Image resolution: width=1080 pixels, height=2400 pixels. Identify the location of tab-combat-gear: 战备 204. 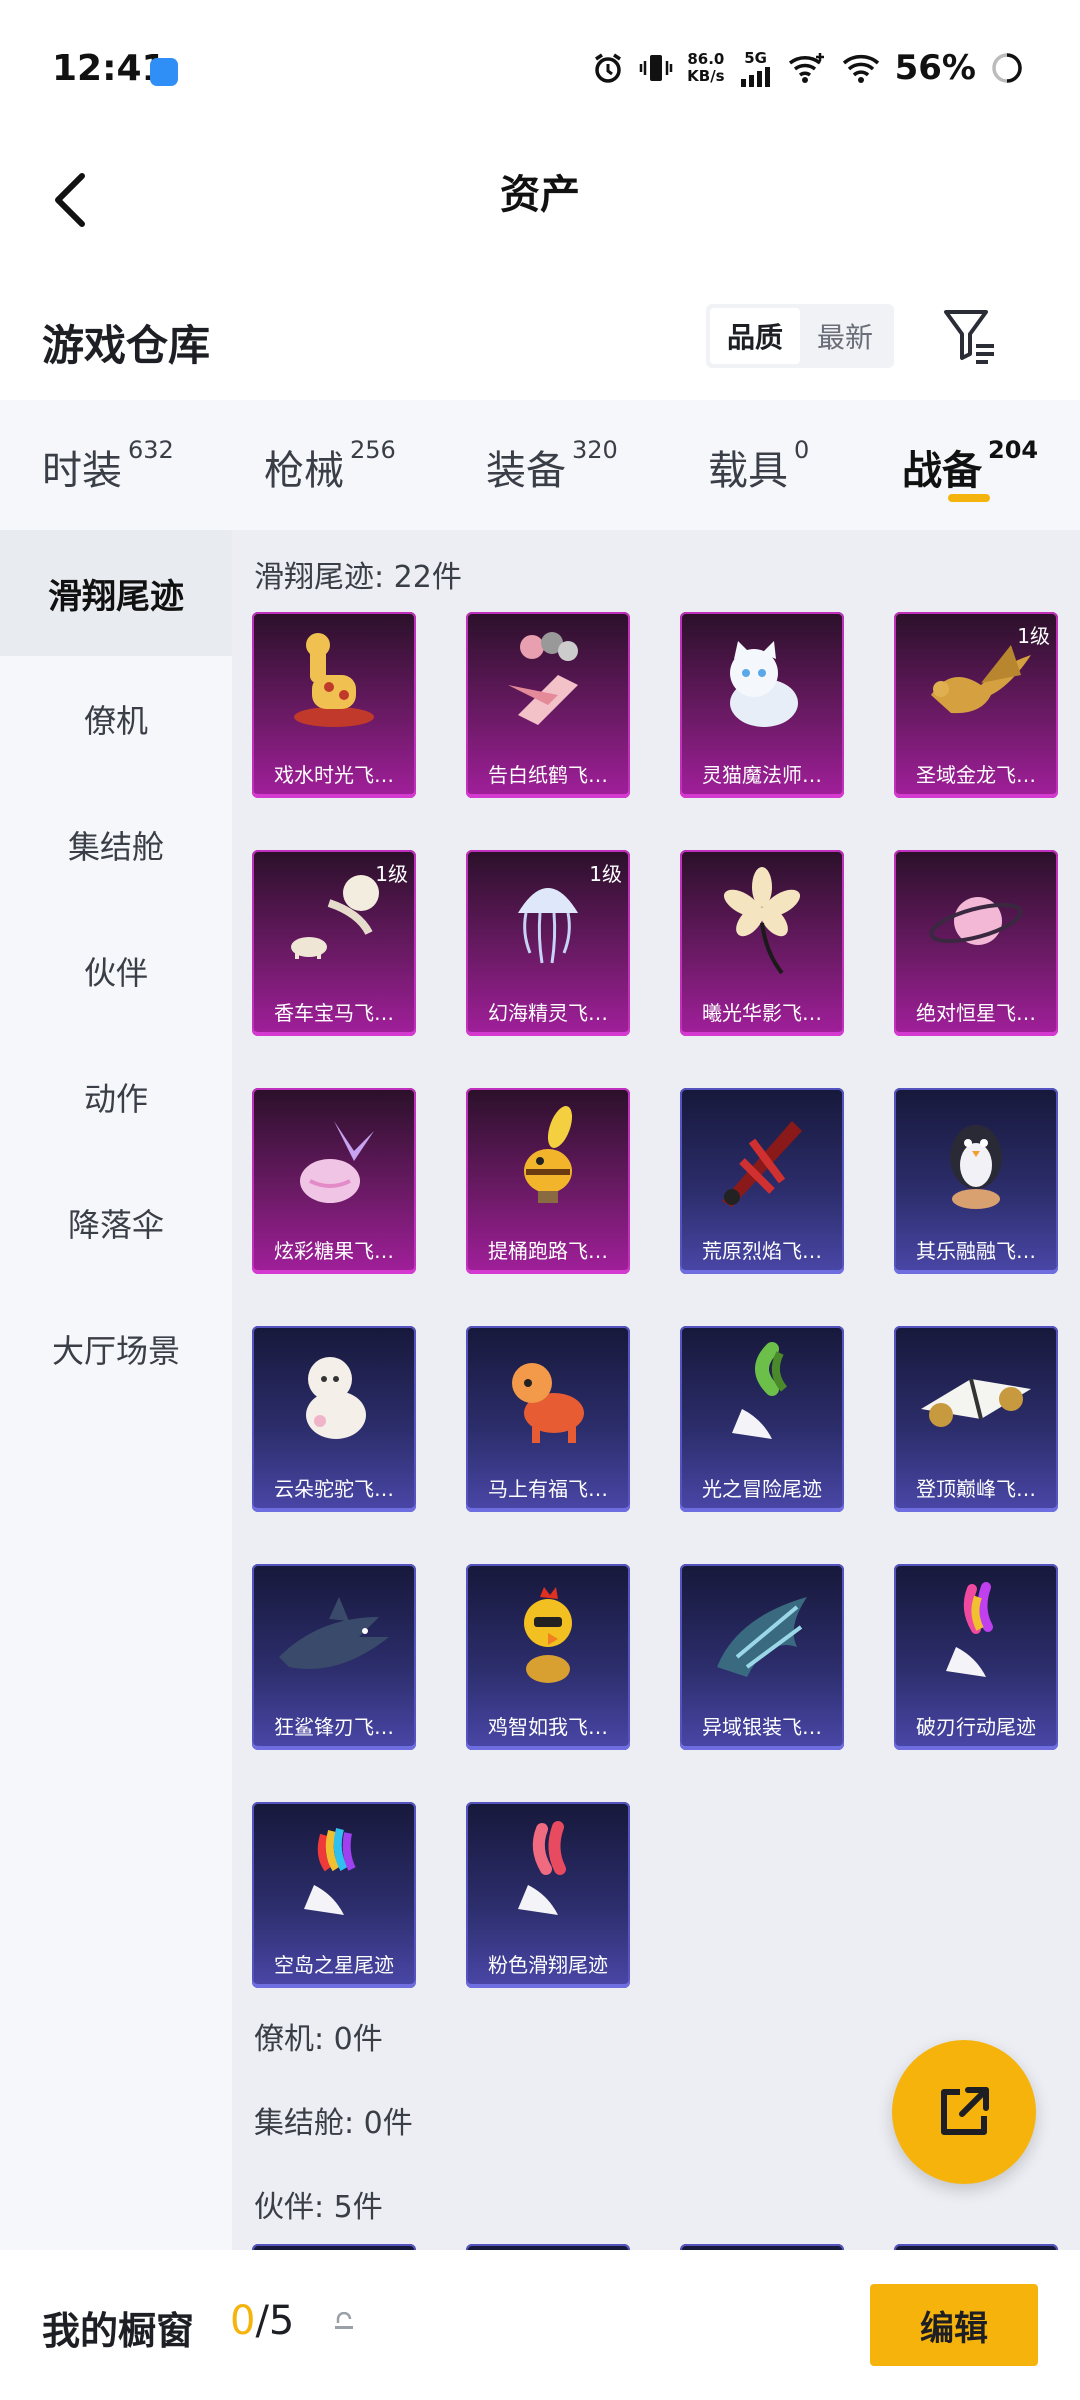
(977, 465).